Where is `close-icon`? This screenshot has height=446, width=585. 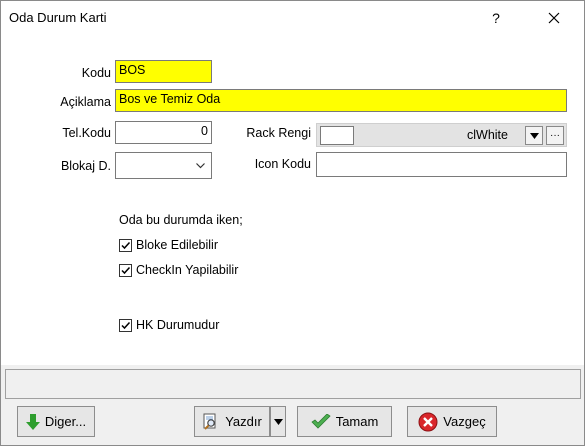
close-icon is located at coordinates (554, 17).